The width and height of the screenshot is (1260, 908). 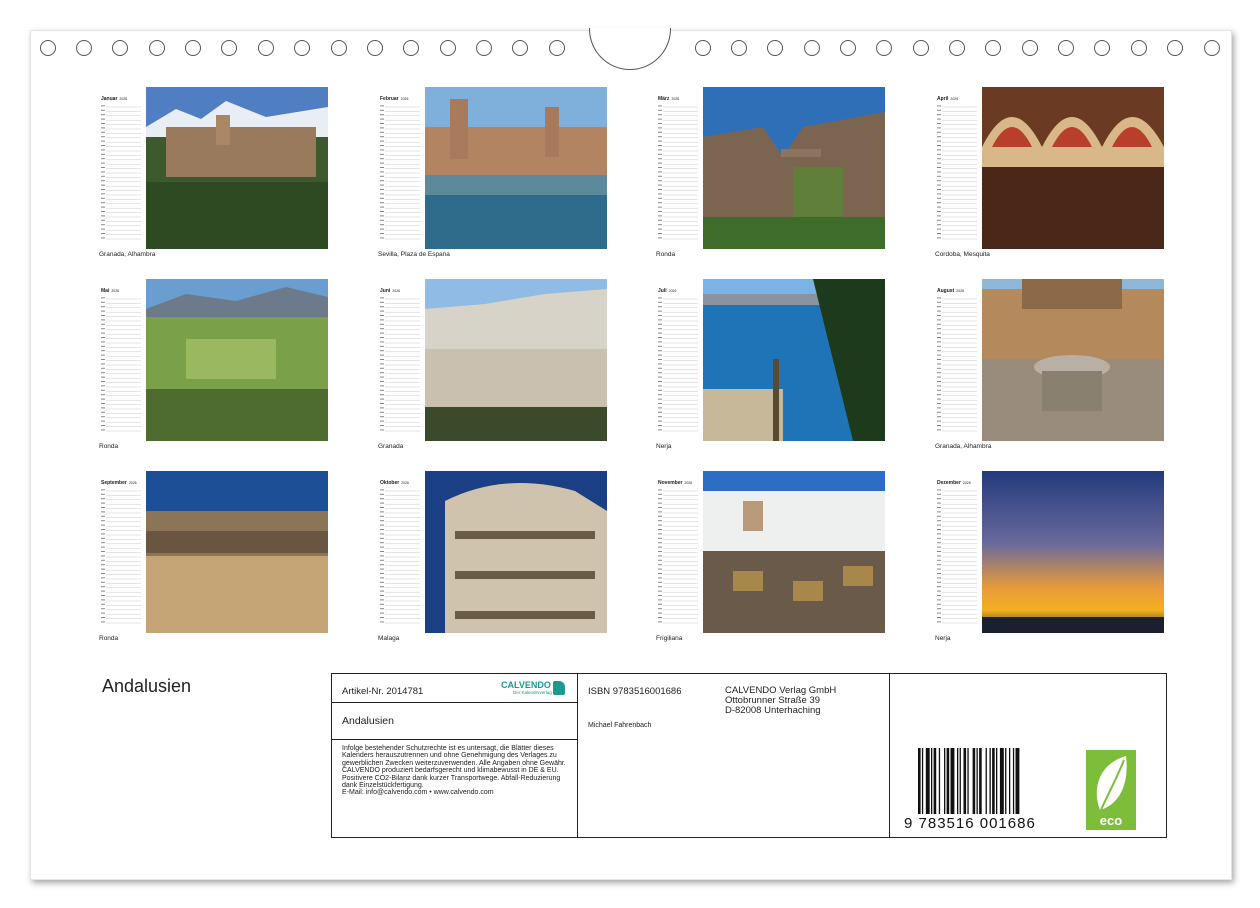 I want to click on month-calendar: März 2026, so click(x=678, y=168).